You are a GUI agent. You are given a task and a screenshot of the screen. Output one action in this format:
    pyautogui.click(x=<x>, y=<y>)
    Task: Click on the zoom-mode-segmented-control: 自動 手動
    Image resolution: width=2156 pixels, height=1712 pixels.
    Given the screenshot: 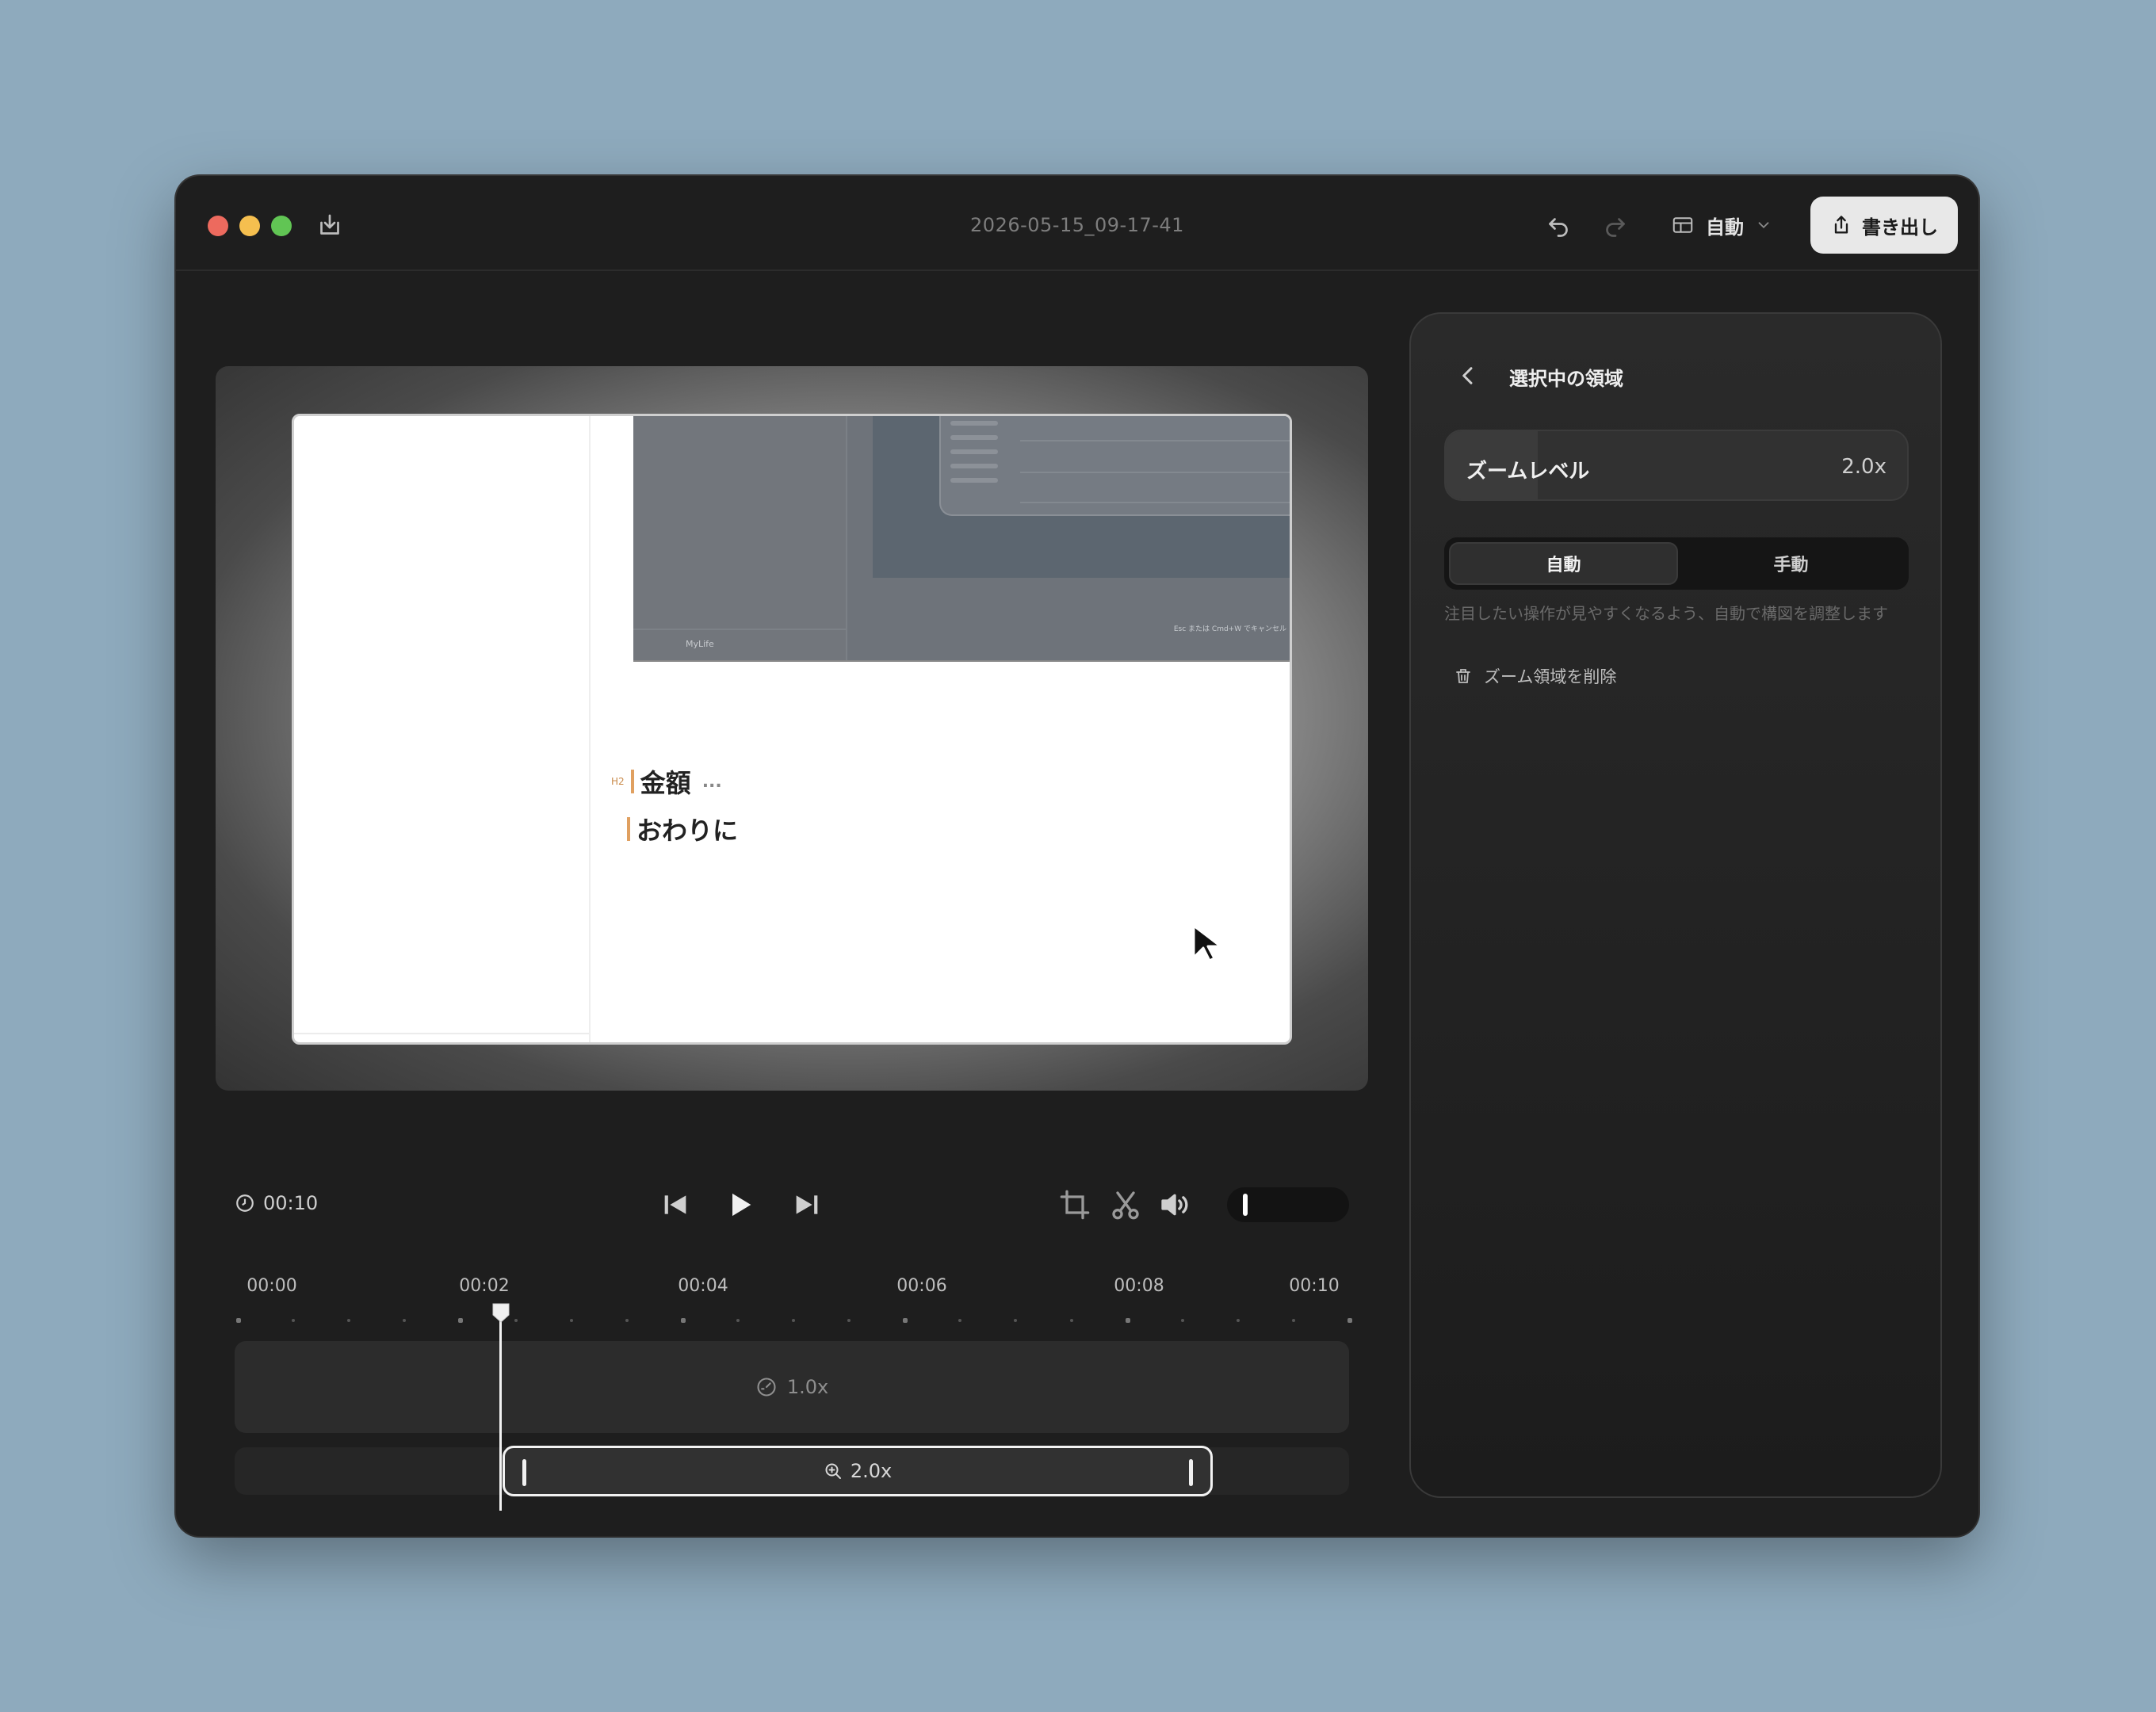 What is the action you would take?
    pyautogui.click(x=1676, y=563)
    